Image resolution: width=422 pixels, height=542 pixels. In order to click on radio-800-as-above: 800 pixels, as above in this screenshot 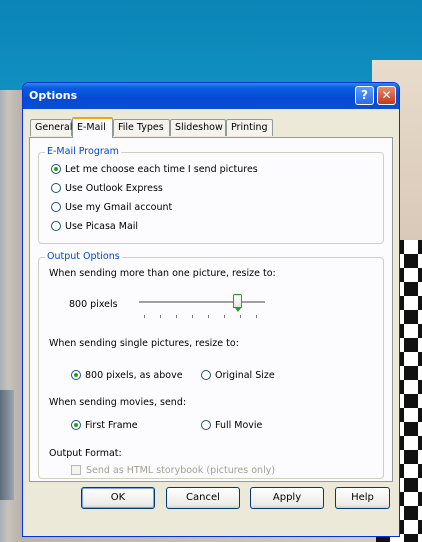, I will do `click(127, 375)`.